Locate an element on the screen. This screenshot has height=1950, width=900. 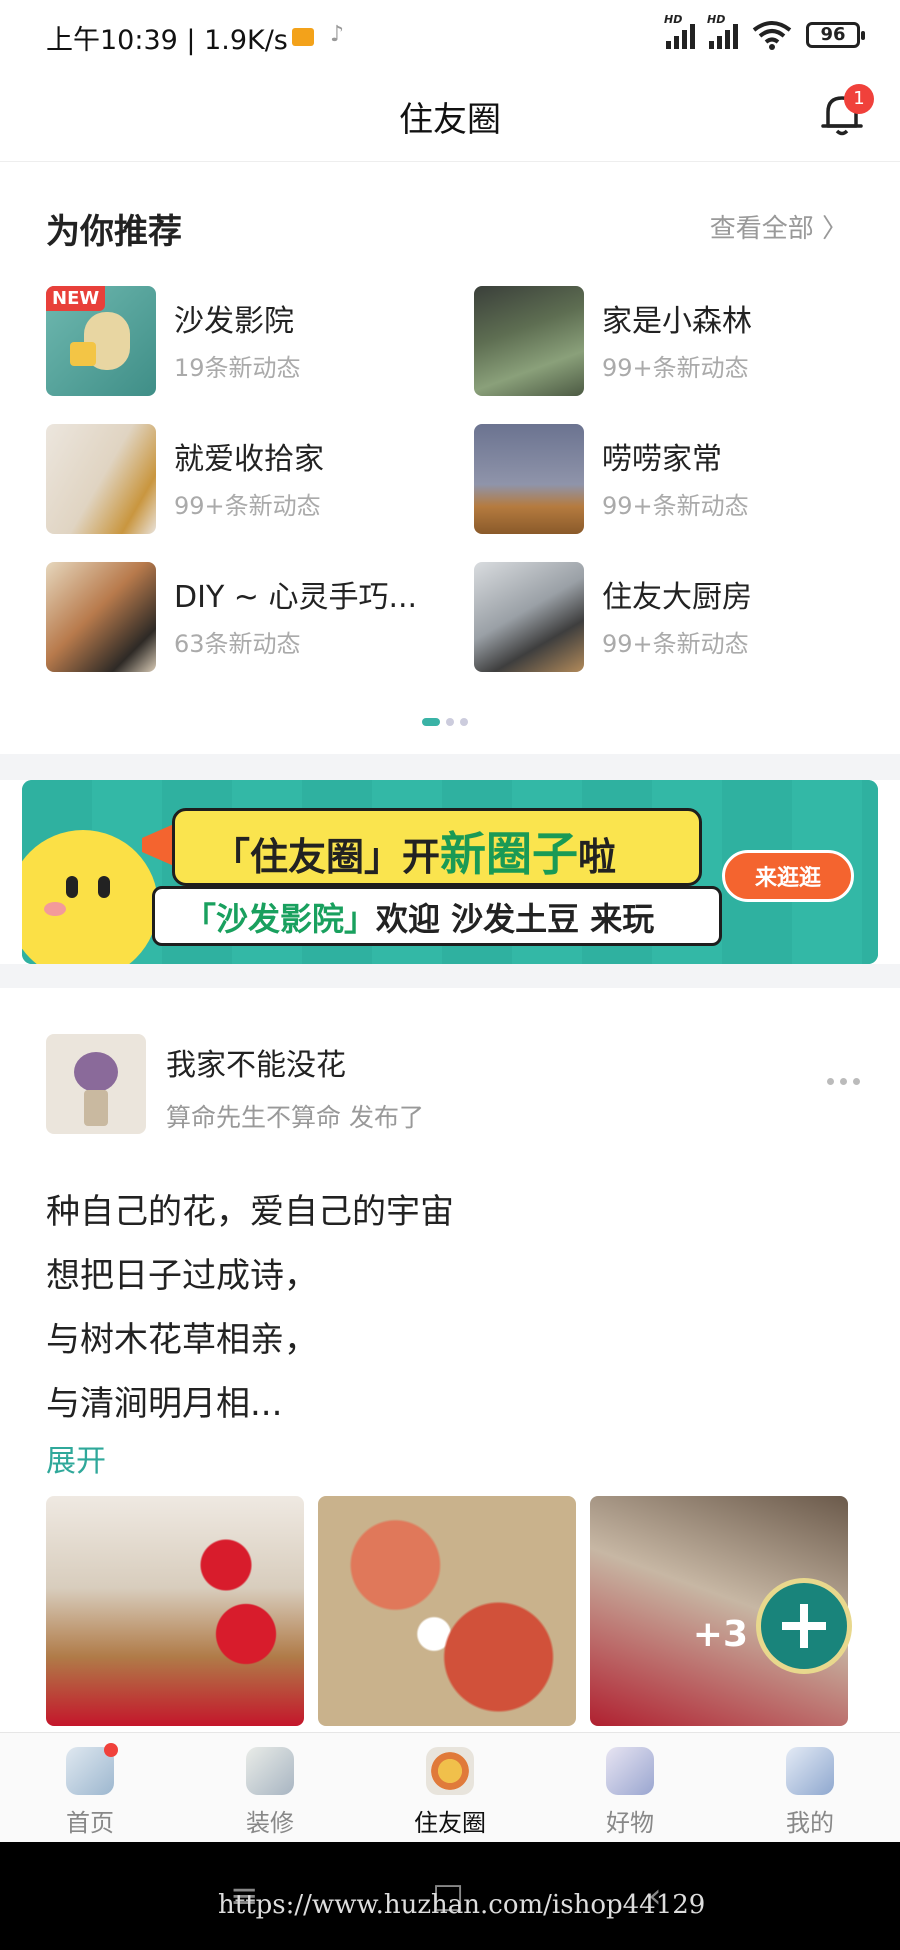
more-photos-count: +3 is located at coordinates (720, 1634).